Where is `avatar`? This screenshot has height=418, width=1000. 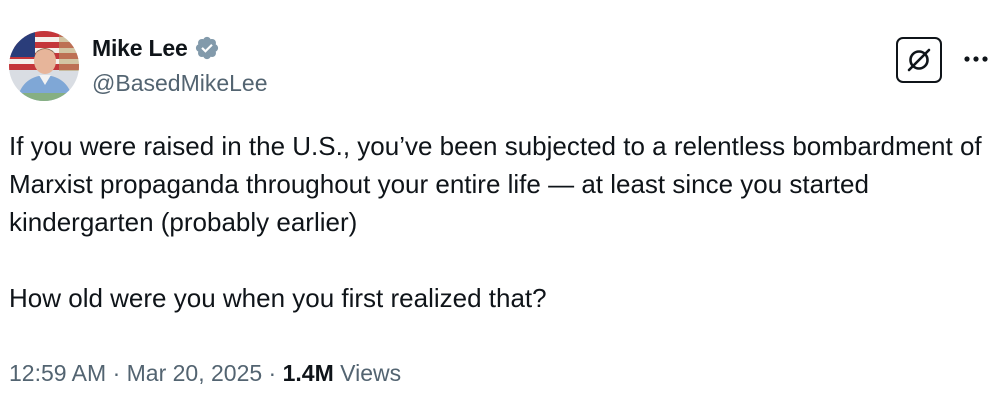
avatar is located at coordinates (44, 66).